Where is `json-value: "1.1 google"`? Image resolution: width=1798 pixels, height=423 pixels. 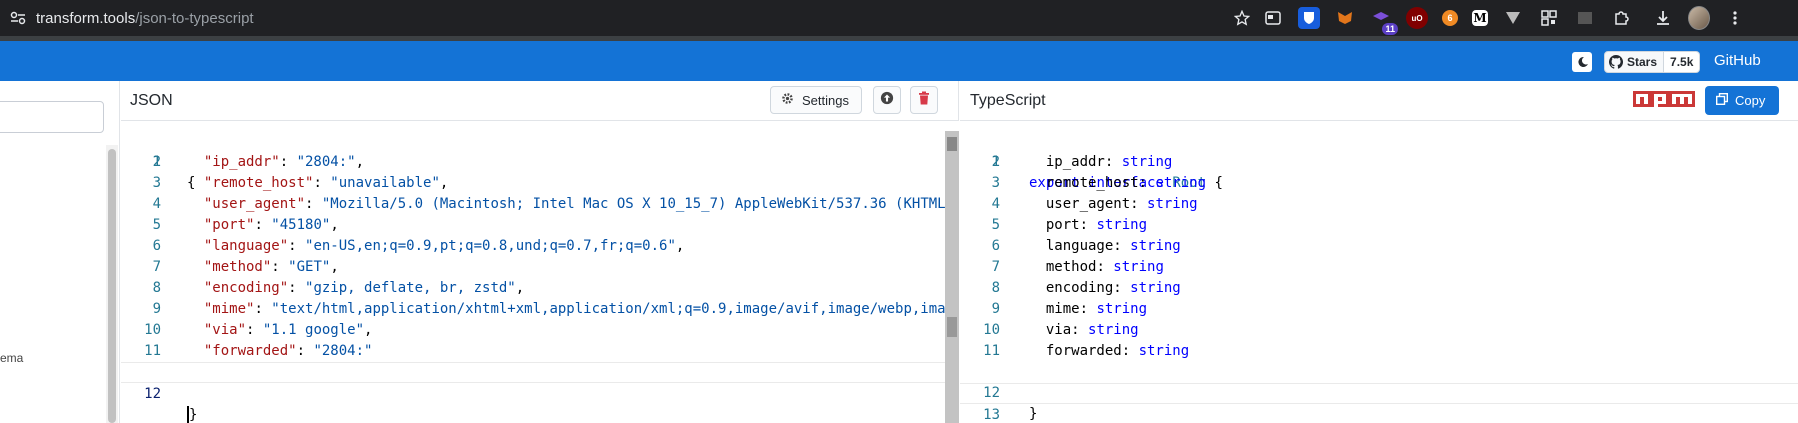
json-value: "1.1 google" is located at coordinates (313, 330).